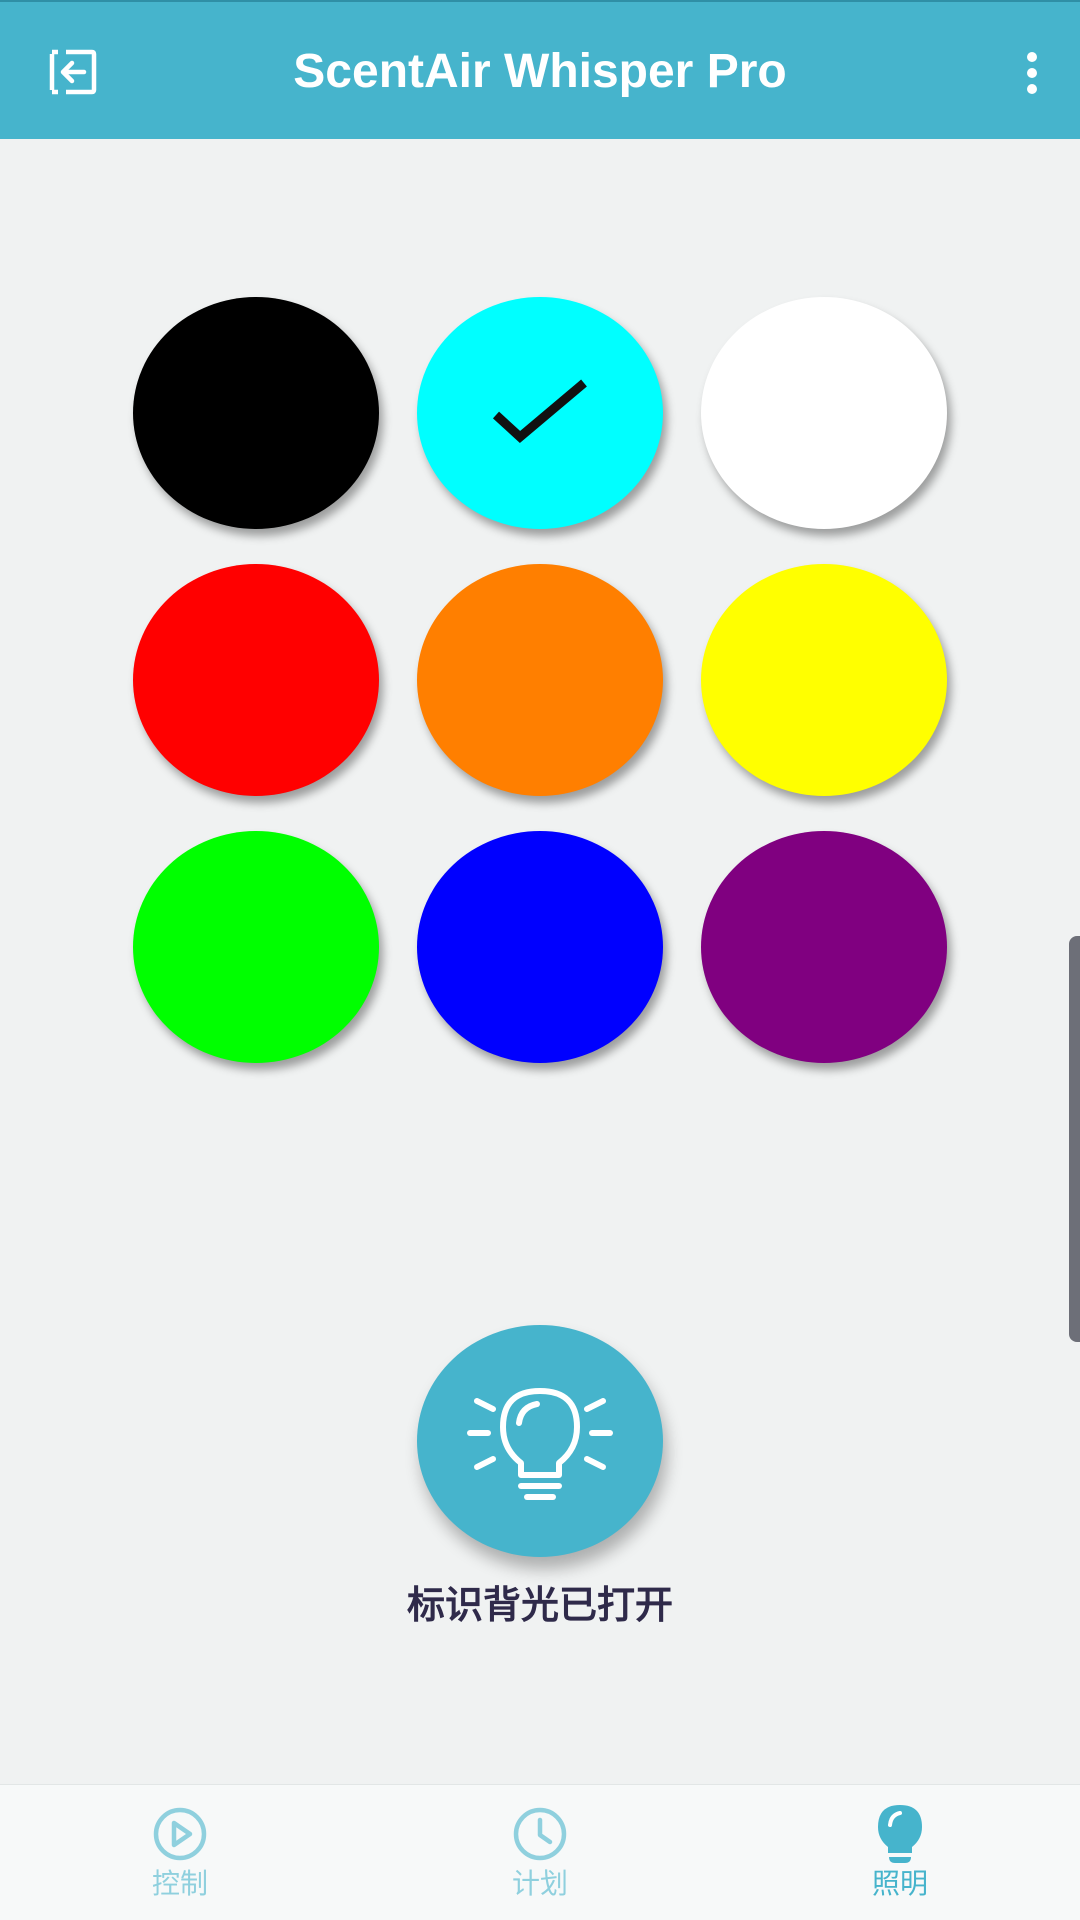 Image resolution: width=1080 pixels, height=1920 pixels. I want to click on backlight-status-text: 标识背光已打开, so click(539, 1605).